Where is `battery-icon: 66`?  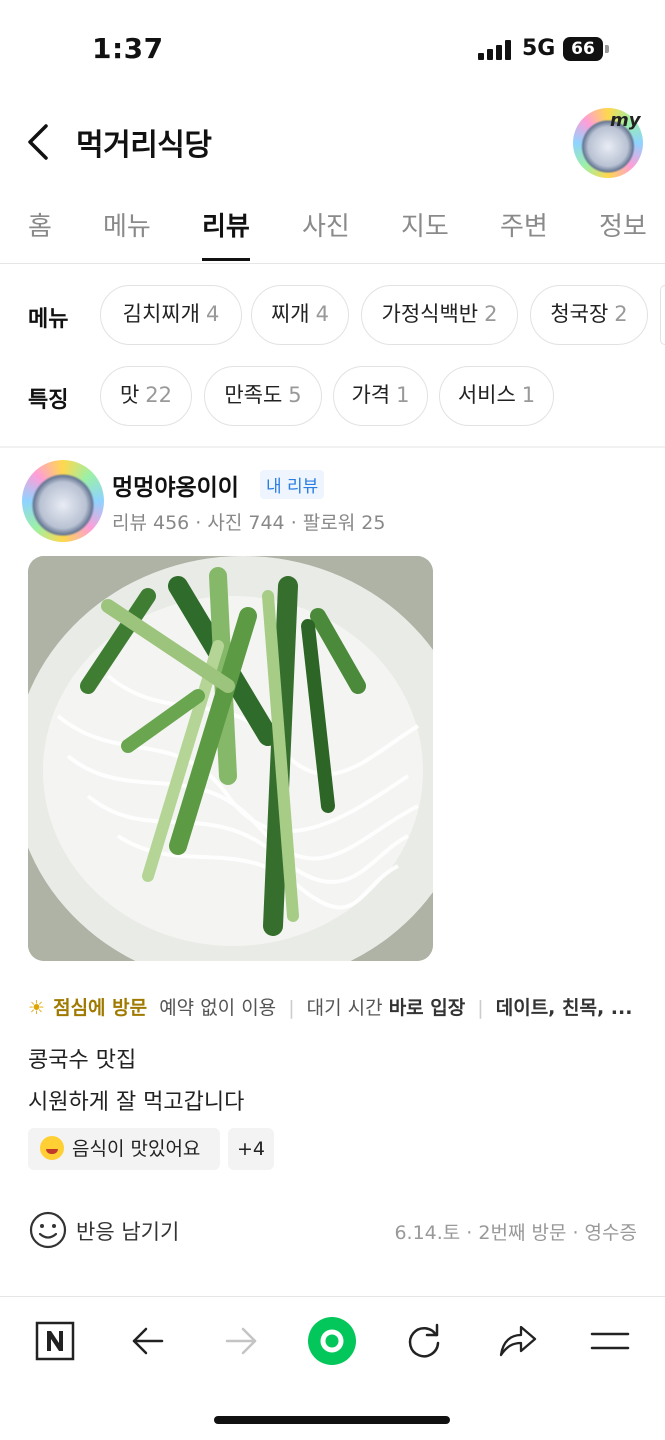
battery-icon: 66 is located at coordinates (583, 49).